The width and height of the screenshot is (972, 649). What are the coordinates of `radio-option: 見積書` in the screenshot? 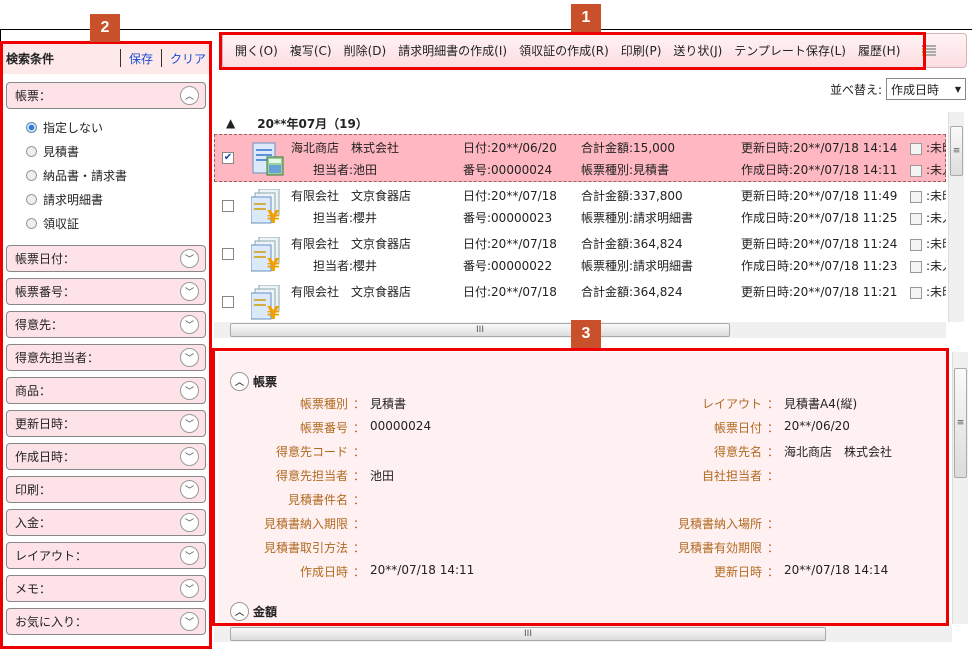 It's located at (118, 151).